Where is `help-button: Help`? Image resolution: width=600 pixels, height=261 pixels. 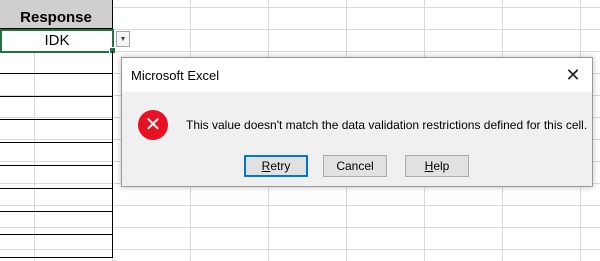
help-button: Help is located at coordinates (437, 166).